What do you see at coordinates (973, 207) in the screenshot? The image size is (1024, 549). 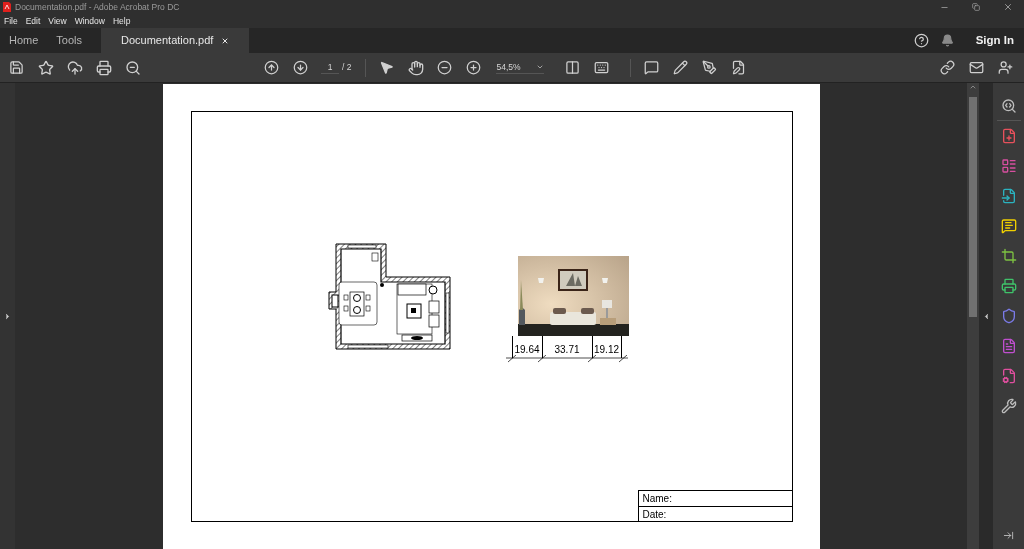 I see `scrollbar-thumb` at bounding box center [973, 207].